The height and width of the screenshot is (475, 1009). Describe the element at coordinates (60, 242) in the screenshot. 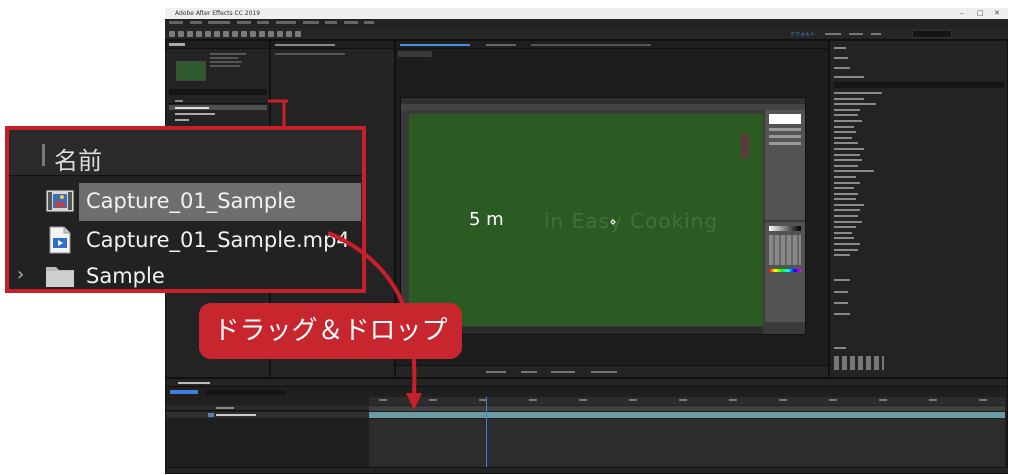

I see `video-file-icon` at that location.